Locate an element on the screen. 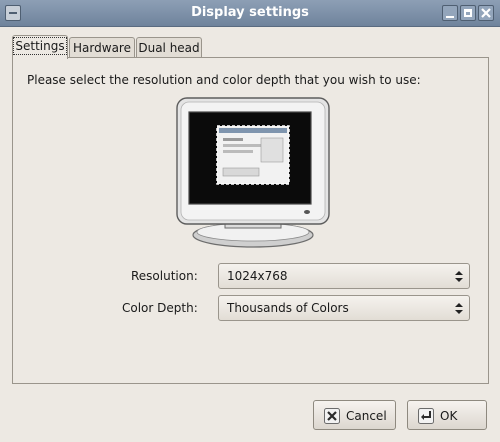  window-title: Display settings is located at coordinates (250, 12).